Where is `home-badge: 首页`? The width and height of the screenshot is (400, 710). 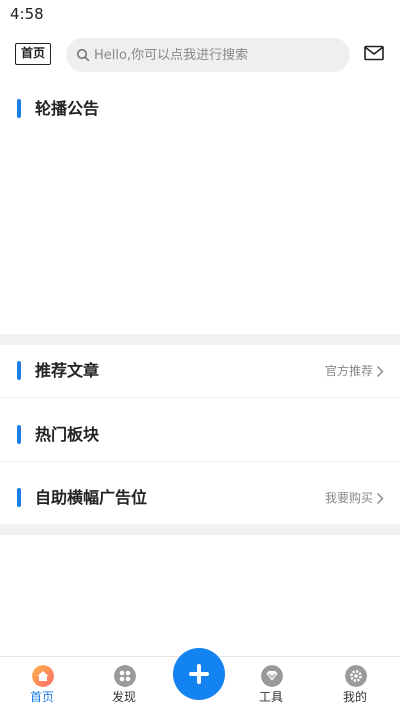 home-badge: 首页 is located at coordinates (33, 54).